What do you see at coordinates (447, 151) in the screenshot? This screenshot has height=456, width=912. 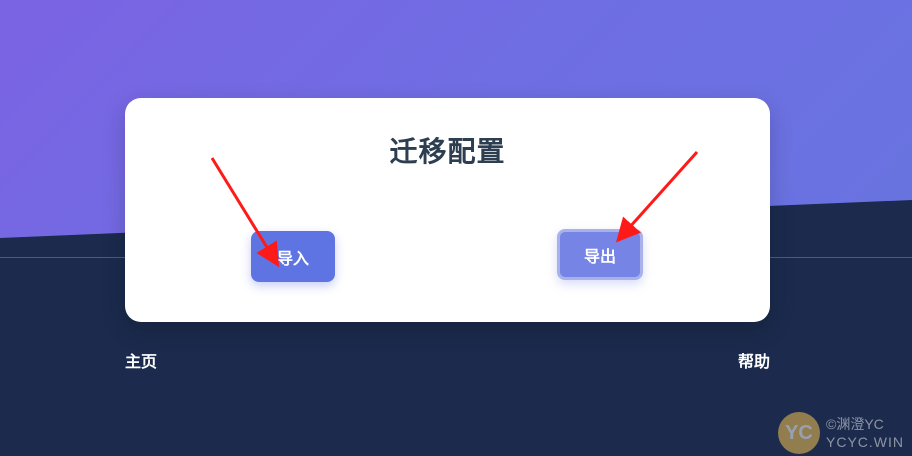 I see `card-title: 迁移配置` at bounding box center [447, 151].